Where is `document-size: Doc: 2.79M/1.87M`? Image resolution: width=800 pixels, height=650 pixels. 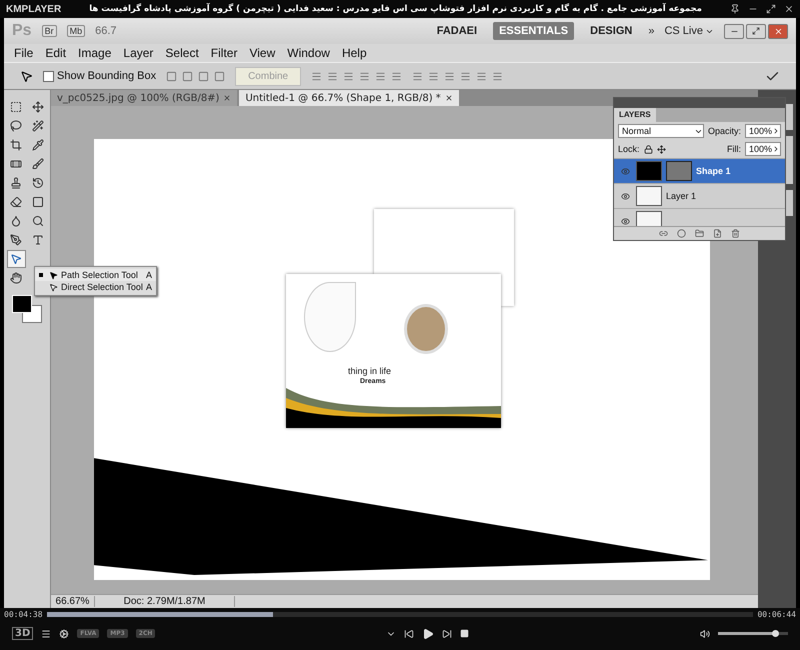 document-size: Doc: 2.79M/1.87M is located at coordinates (165, 601).